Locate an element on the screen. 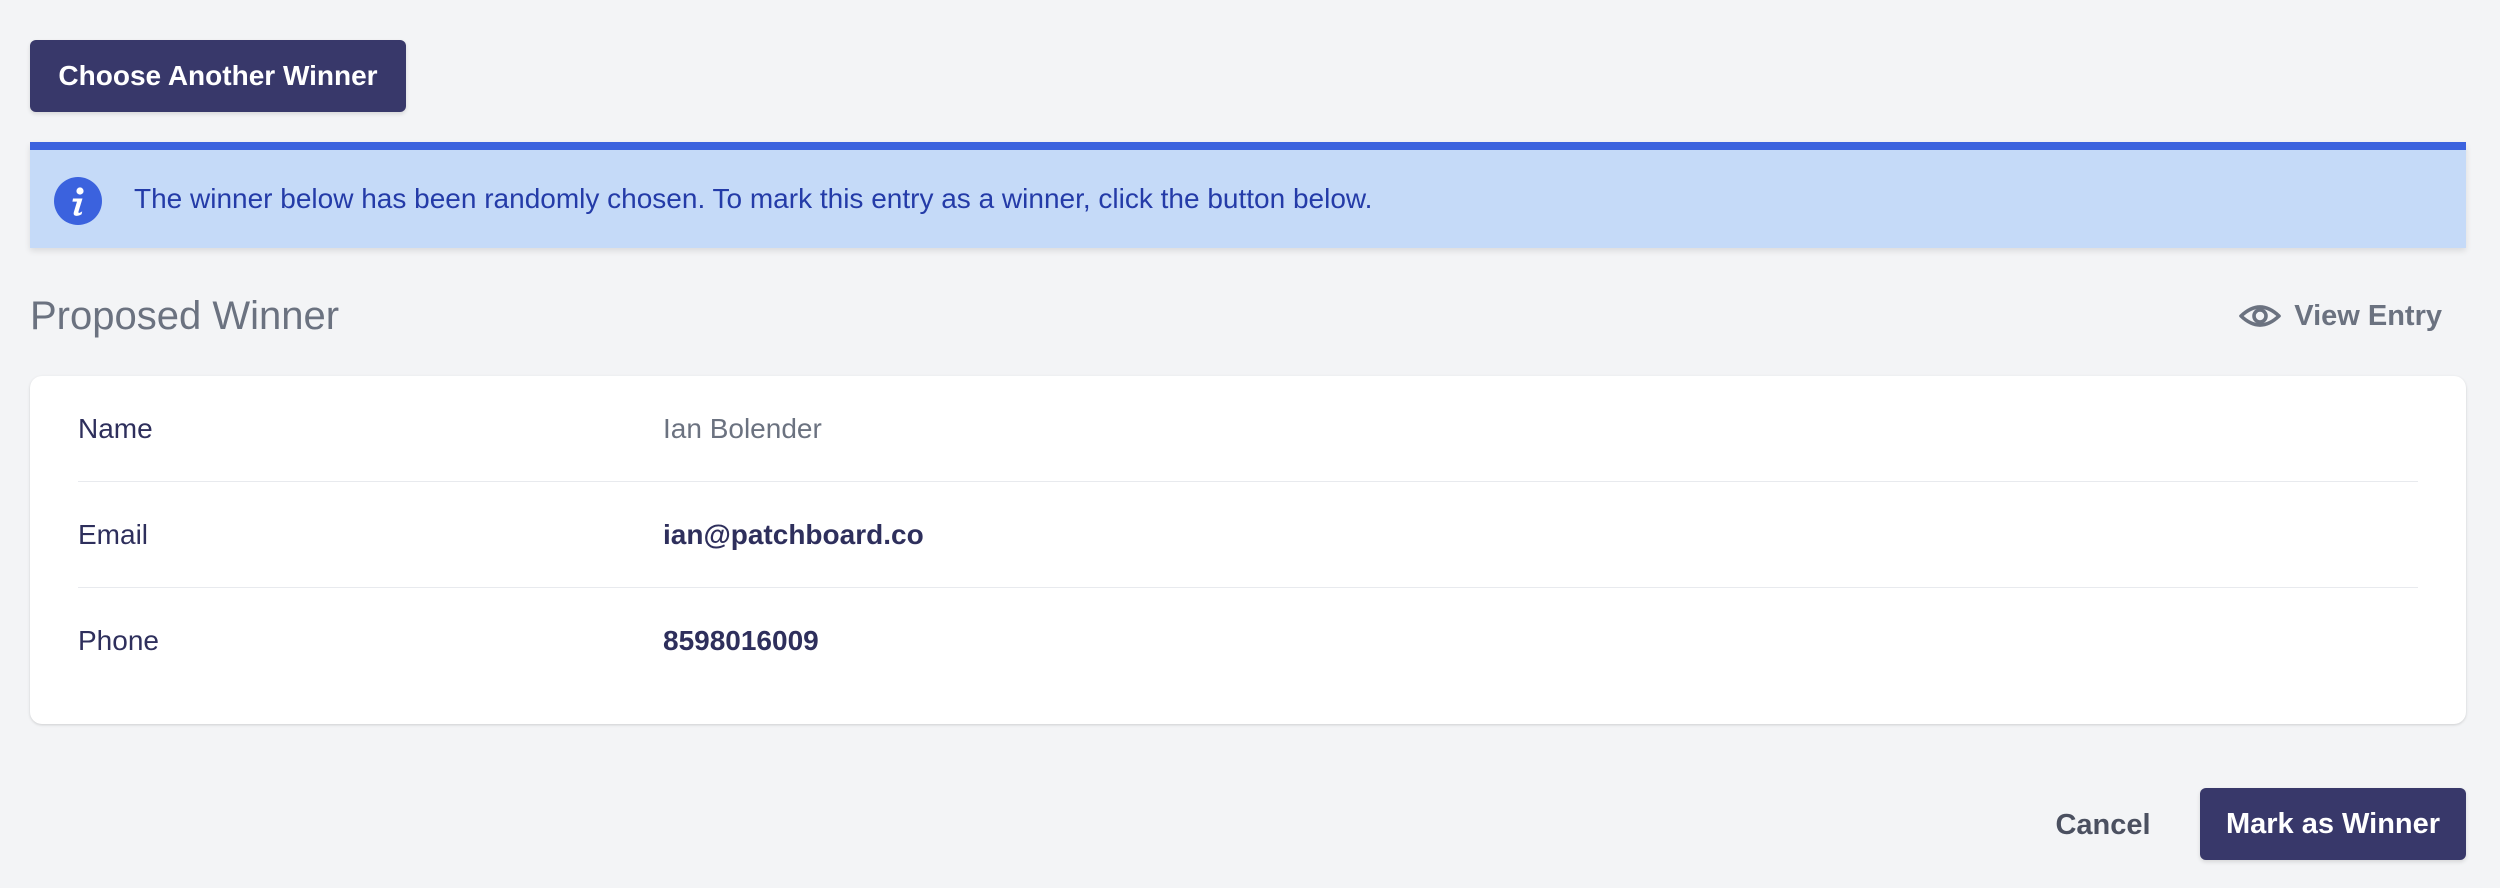 The image size is (2500, 888). eye-icon is located at coordinates (2260, 316).